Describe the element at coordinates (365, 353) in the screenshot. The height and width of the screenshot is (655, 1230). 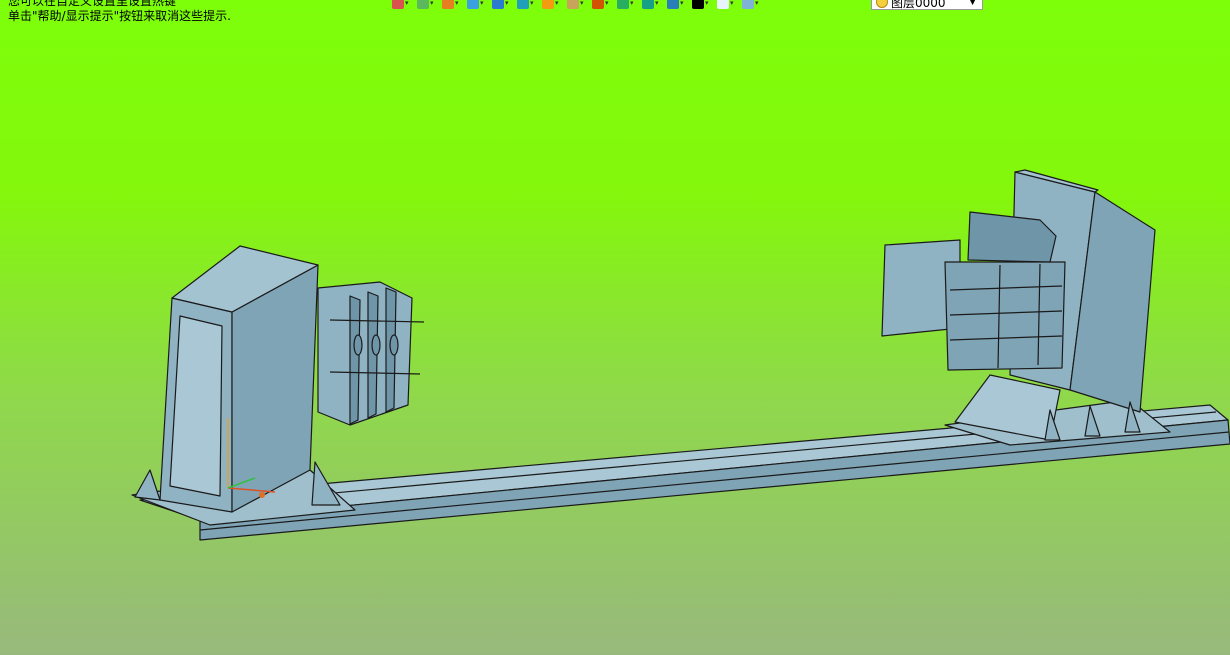
I see `left-chuck-body` at that location.